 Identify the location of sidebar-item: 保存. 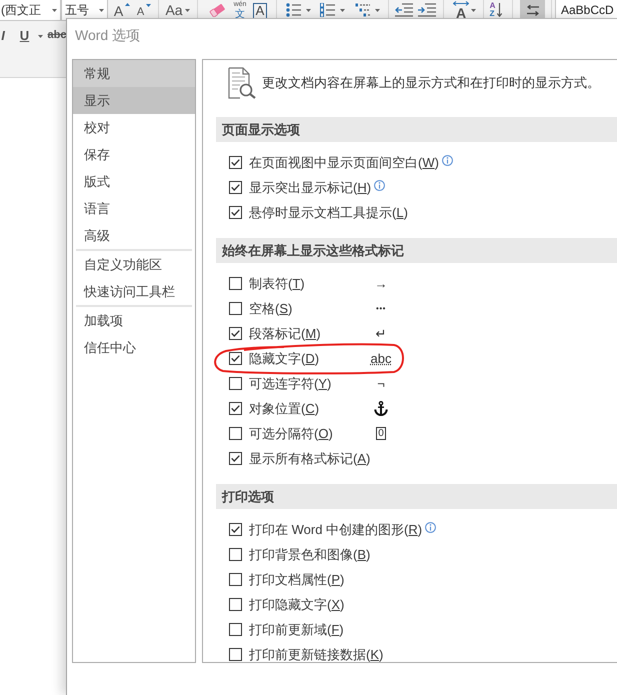
(134, 154).